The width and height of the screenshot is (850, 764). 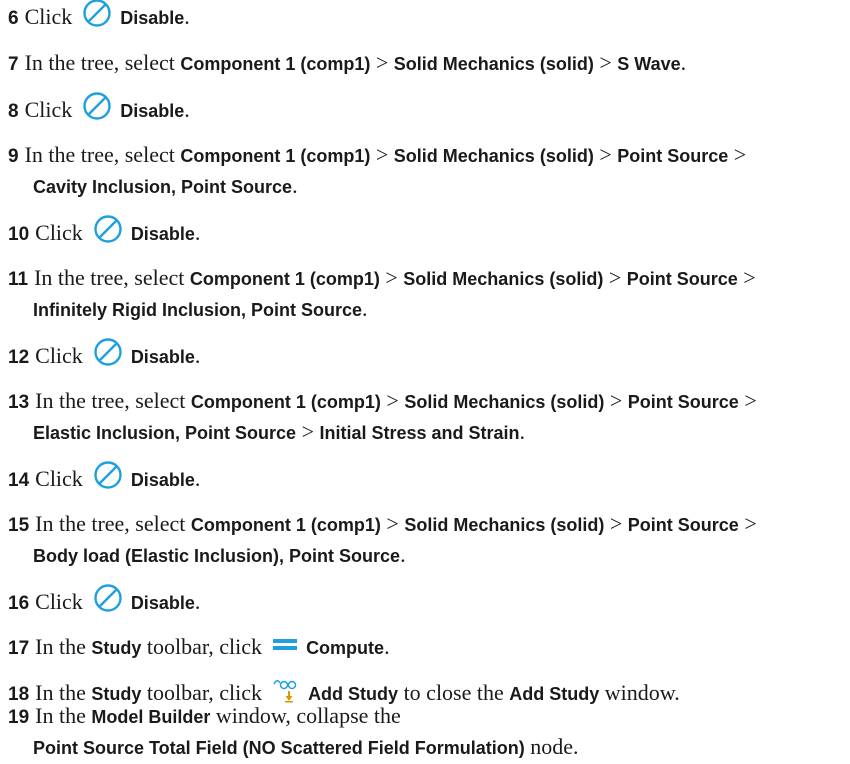 What do you see at coordinates (425, 19) in the screenshot?
I see `step-6: 6 Click Disable.` at bounding box center [425, 19].